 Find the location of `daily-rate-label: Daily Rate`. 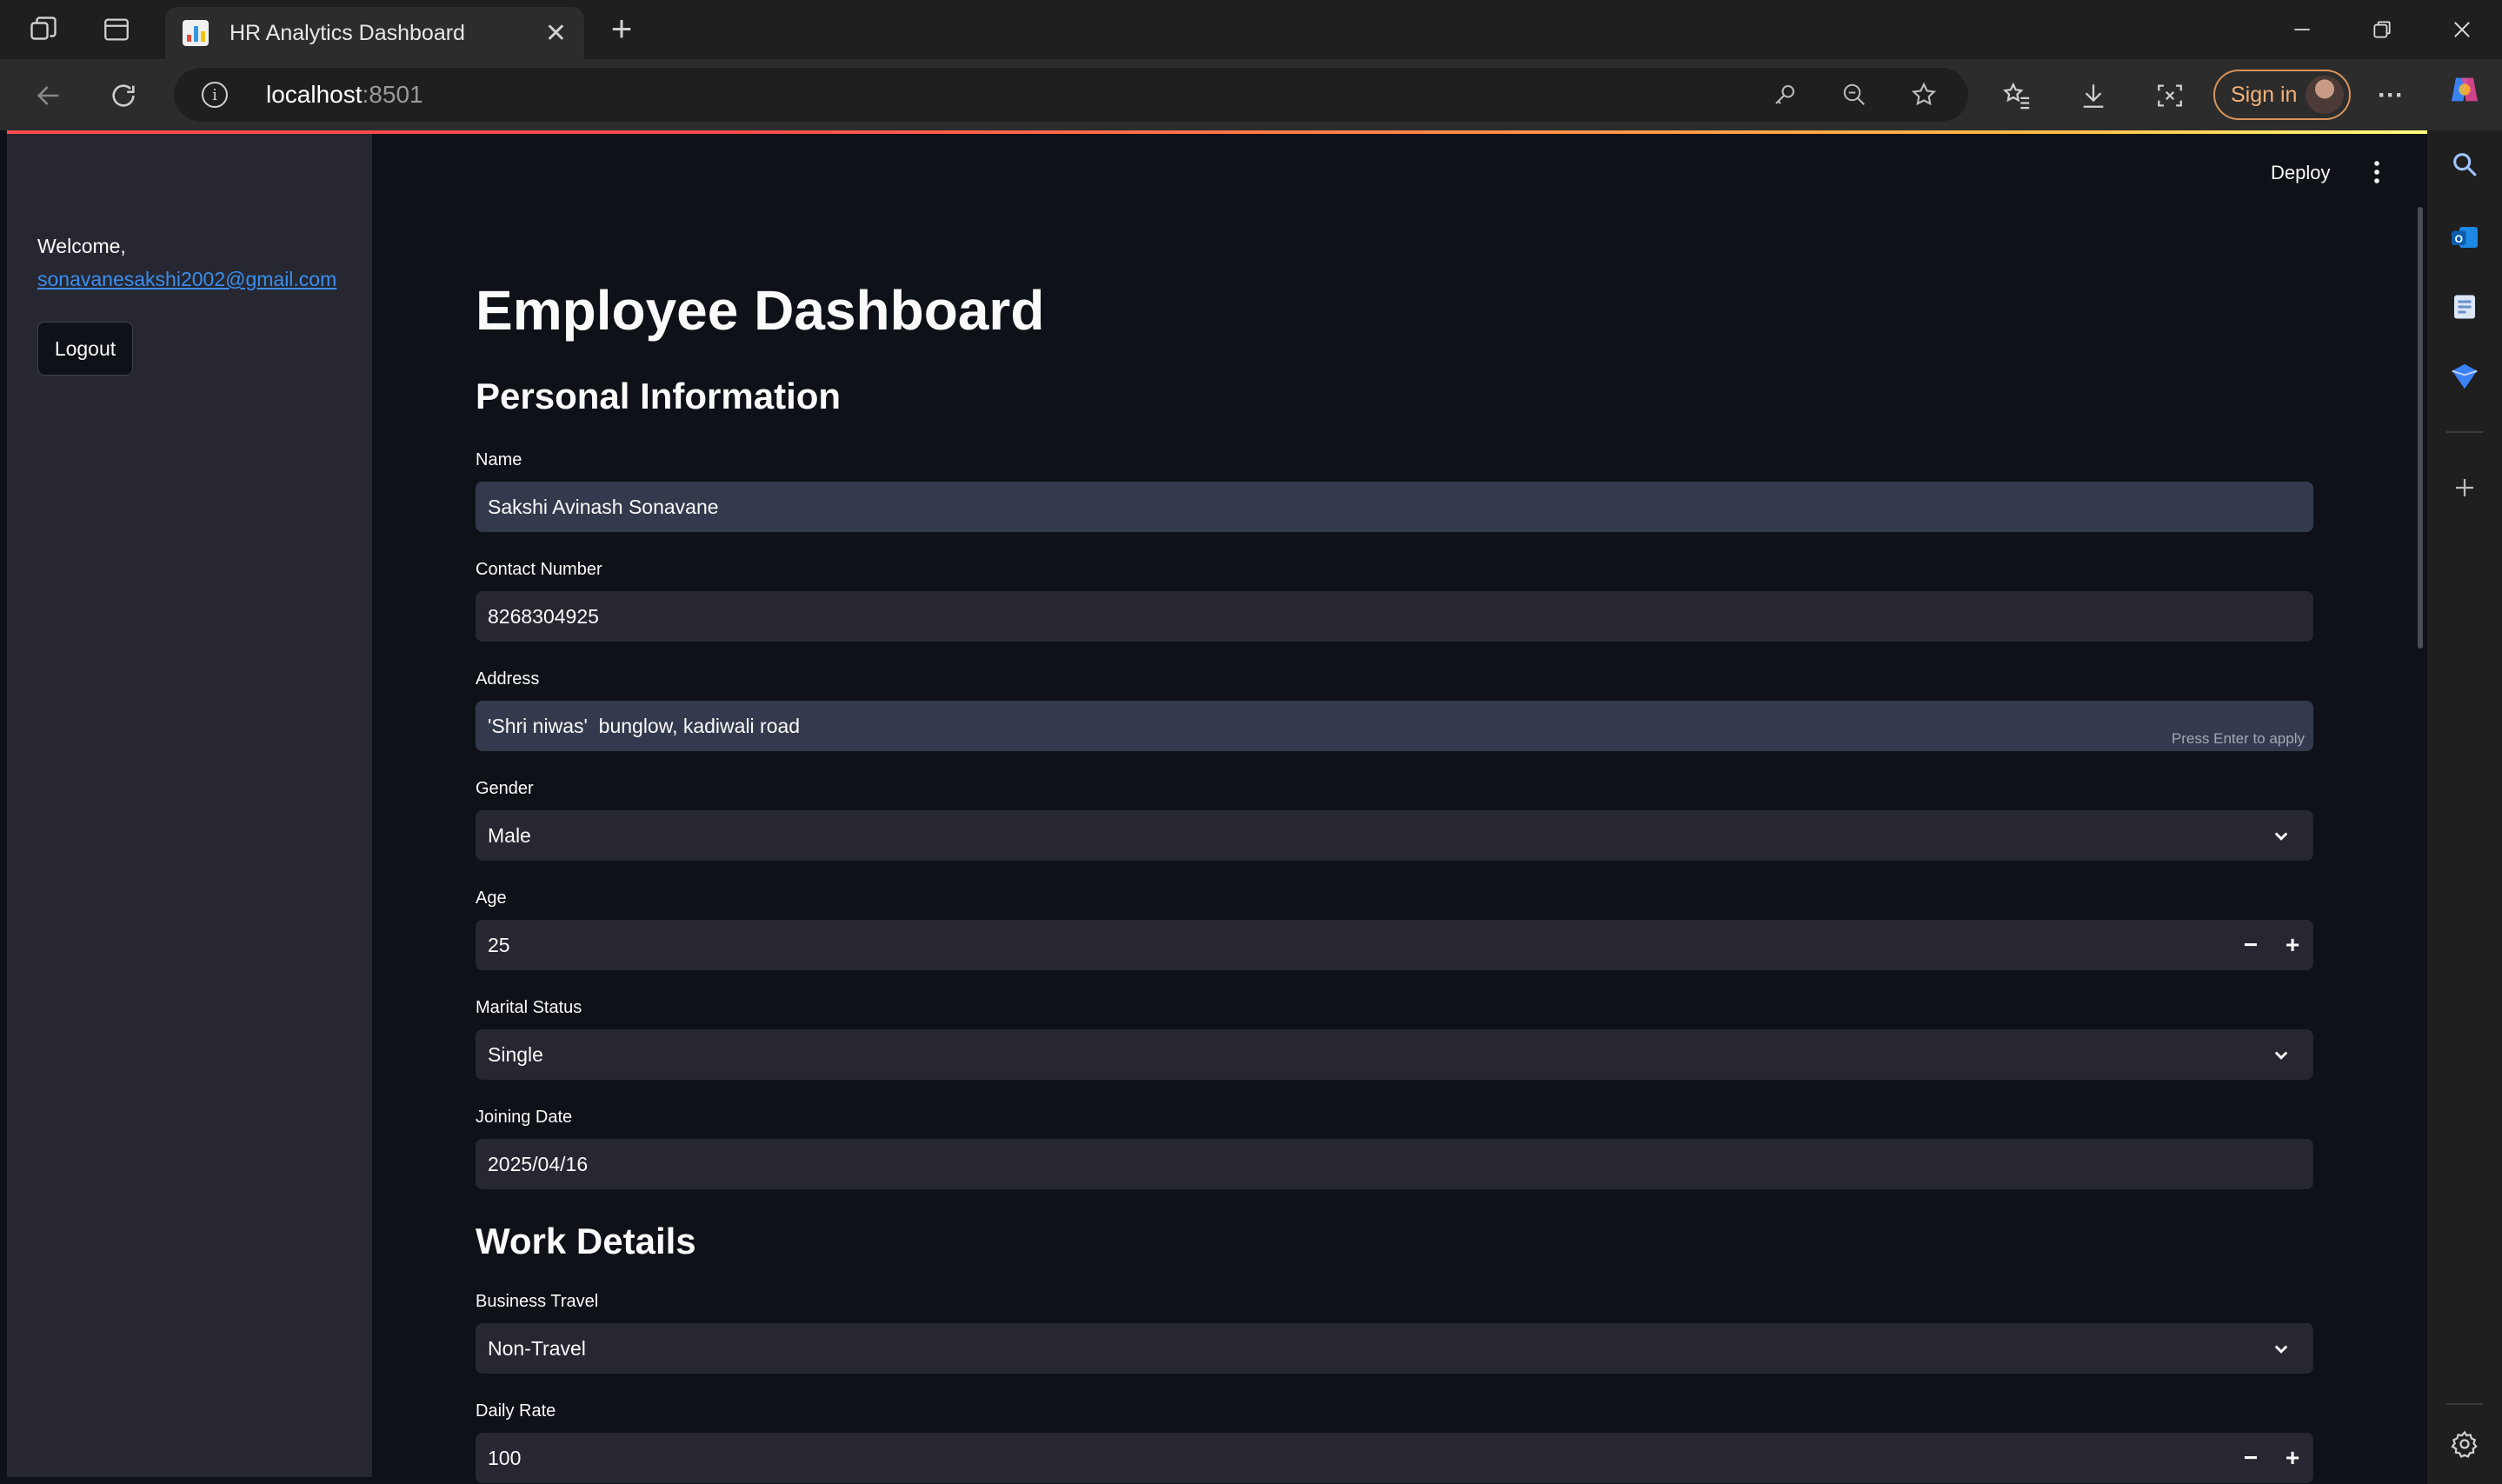

daily-rate-label: Daily Rate is located at coordinates (516, 1411).